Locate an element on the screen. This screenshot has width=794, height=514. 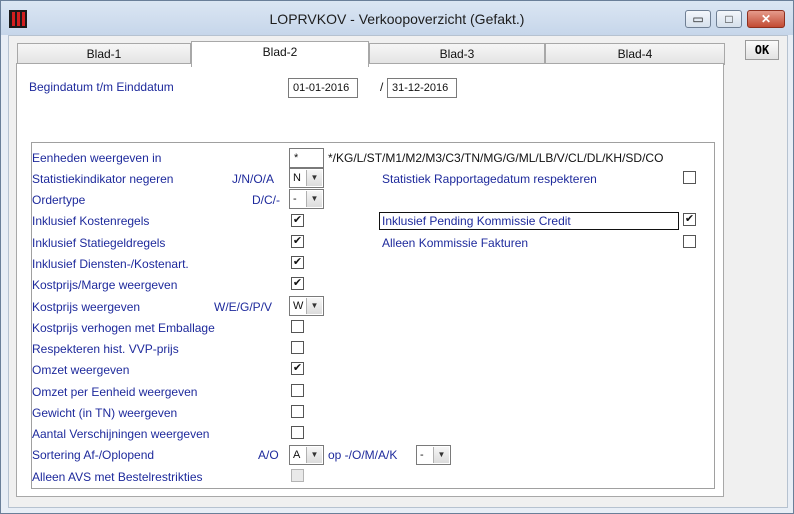
minimize-button: ▭ is located at coordinates (698, 19).